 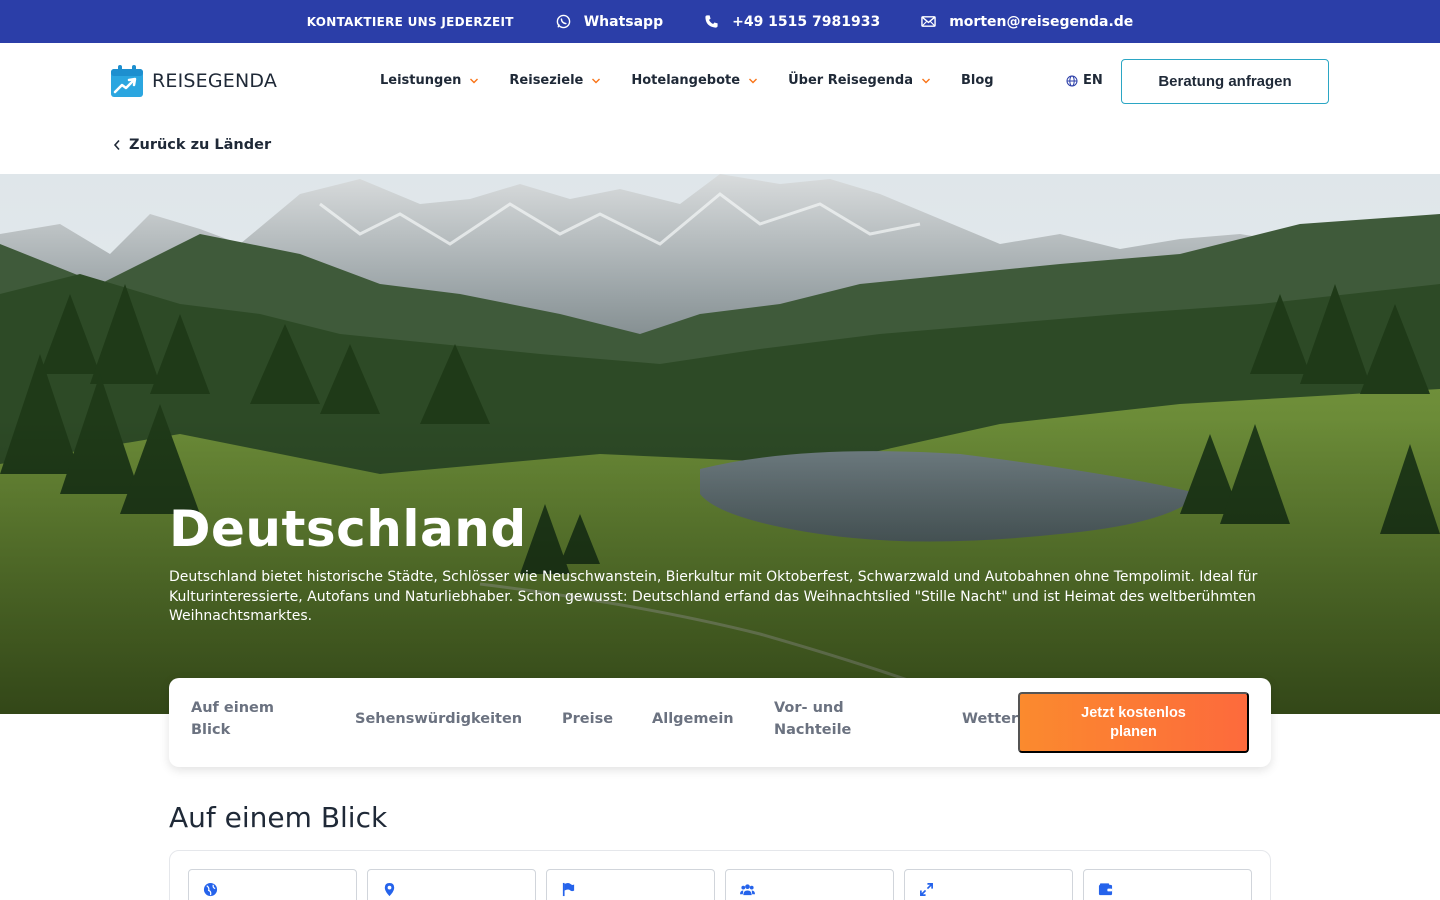 I want to click on consult-request-button: Beratung anfragen, so click(x=1225, y=81).